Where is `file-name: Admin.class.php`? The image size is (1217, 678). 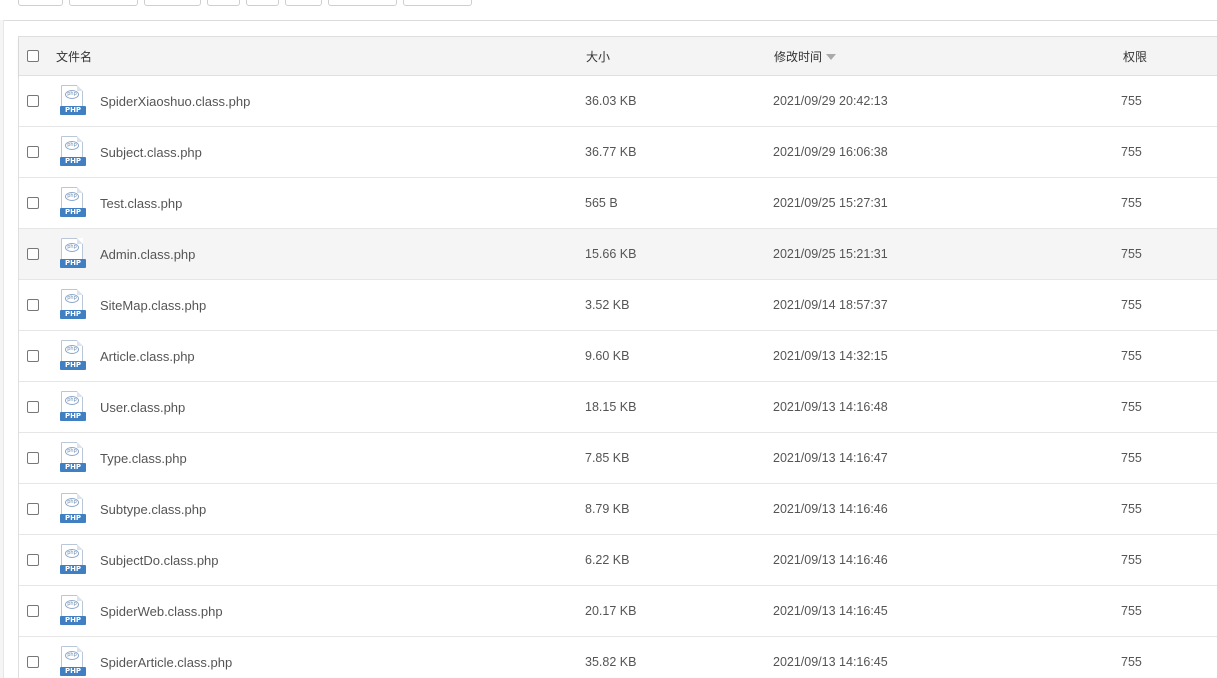
file-name: Admin.class.php is located at coordinates (147, 254).